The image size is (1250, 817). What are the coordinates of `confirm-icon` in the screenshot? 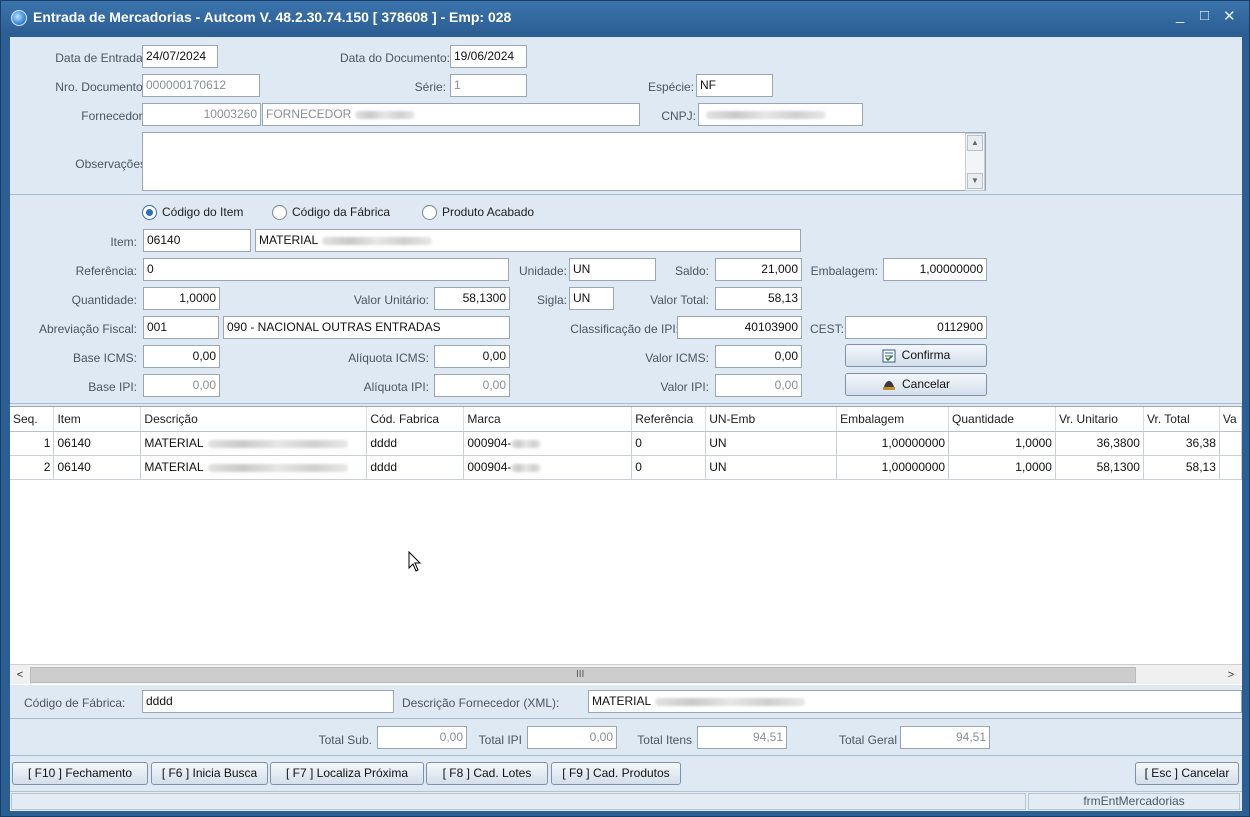 It's located at (889, 356).